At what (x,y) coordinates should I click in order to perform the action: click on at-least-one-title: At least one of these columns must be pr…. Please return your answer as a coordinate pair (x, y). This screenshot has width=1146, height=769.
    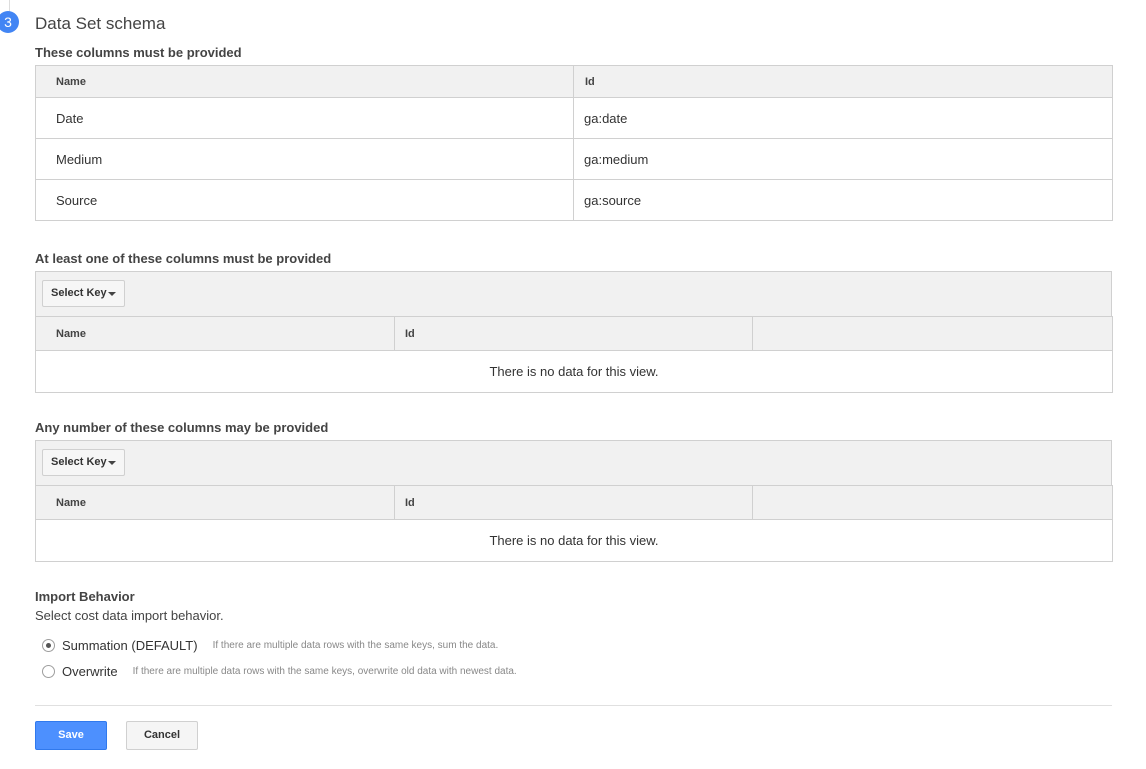
    Looking at the image, I should click on (183, 258).